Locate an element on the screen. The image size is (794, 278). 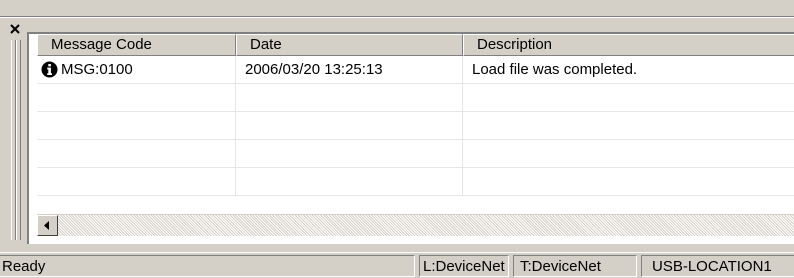
scroll-left-arrow-icon is located at coordinates (46, 225).